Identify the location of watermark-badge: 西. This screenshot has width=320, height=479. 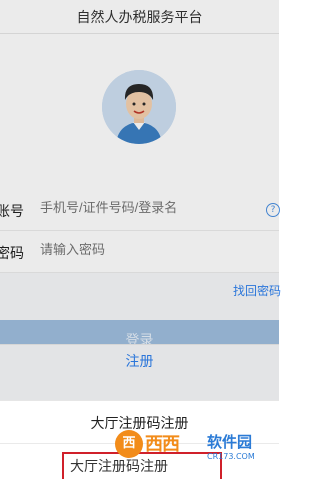
(129, 444).